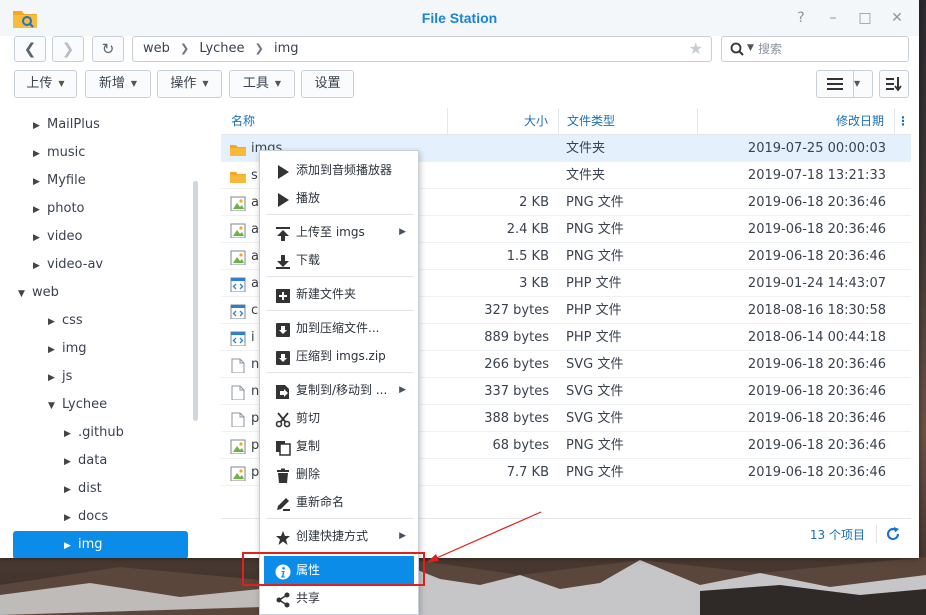  I want to click on path-segment-lychee: Lychee, so click(221, 48).